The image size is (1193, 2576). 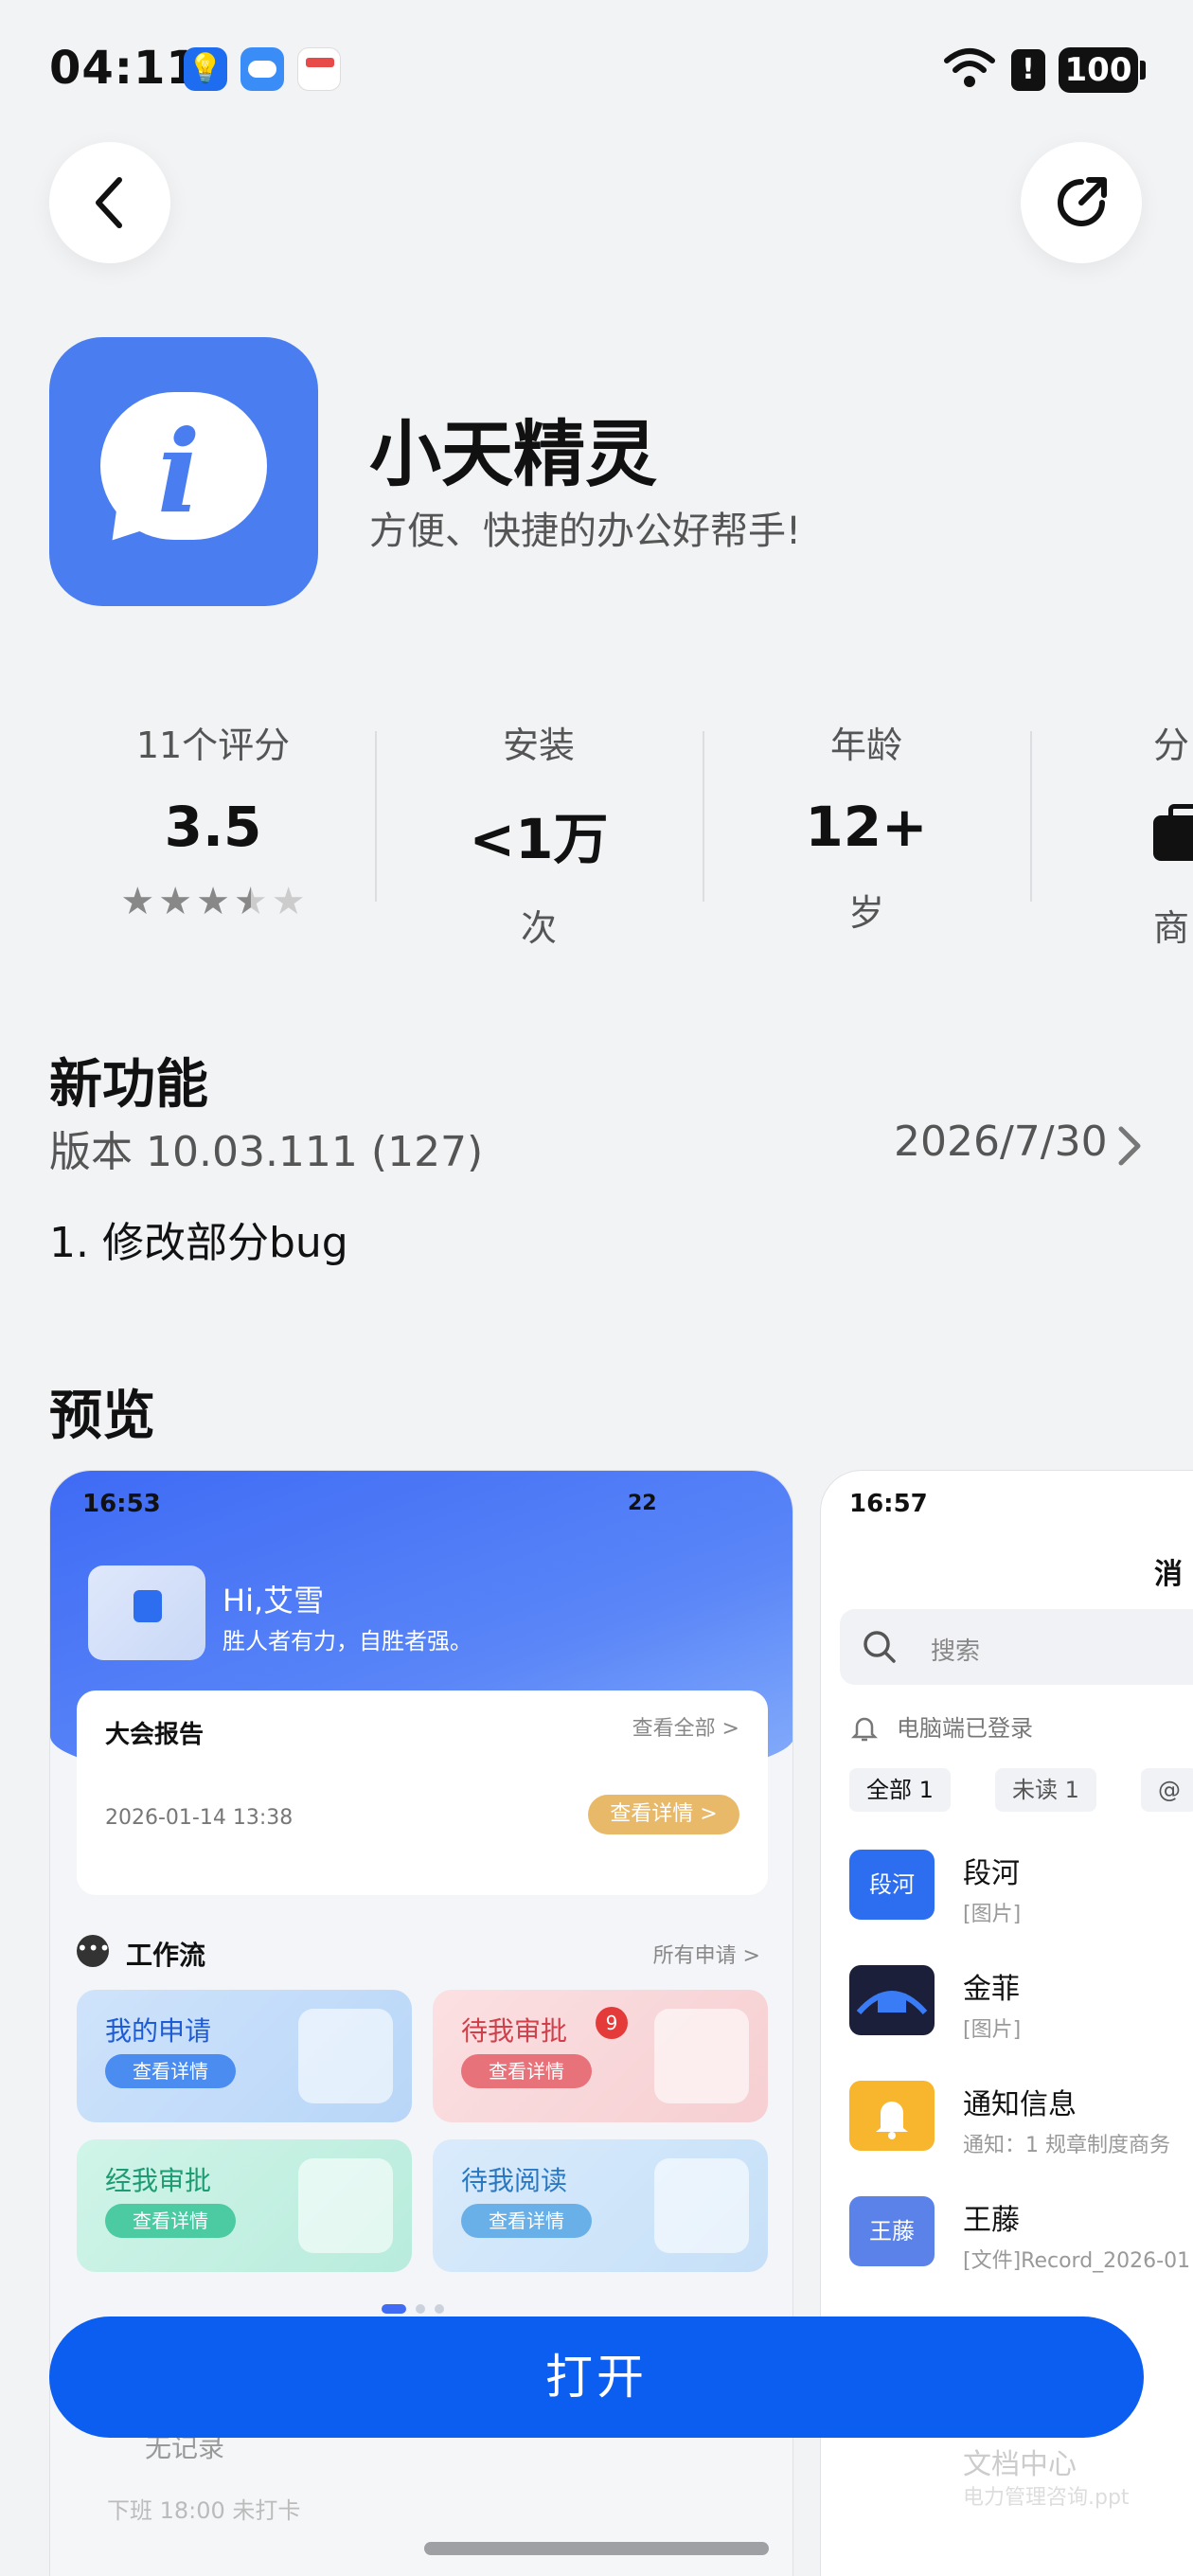 I want to click on tile-approved-by-me: 经我审批 查看详情, so click(x=244, y=2205).